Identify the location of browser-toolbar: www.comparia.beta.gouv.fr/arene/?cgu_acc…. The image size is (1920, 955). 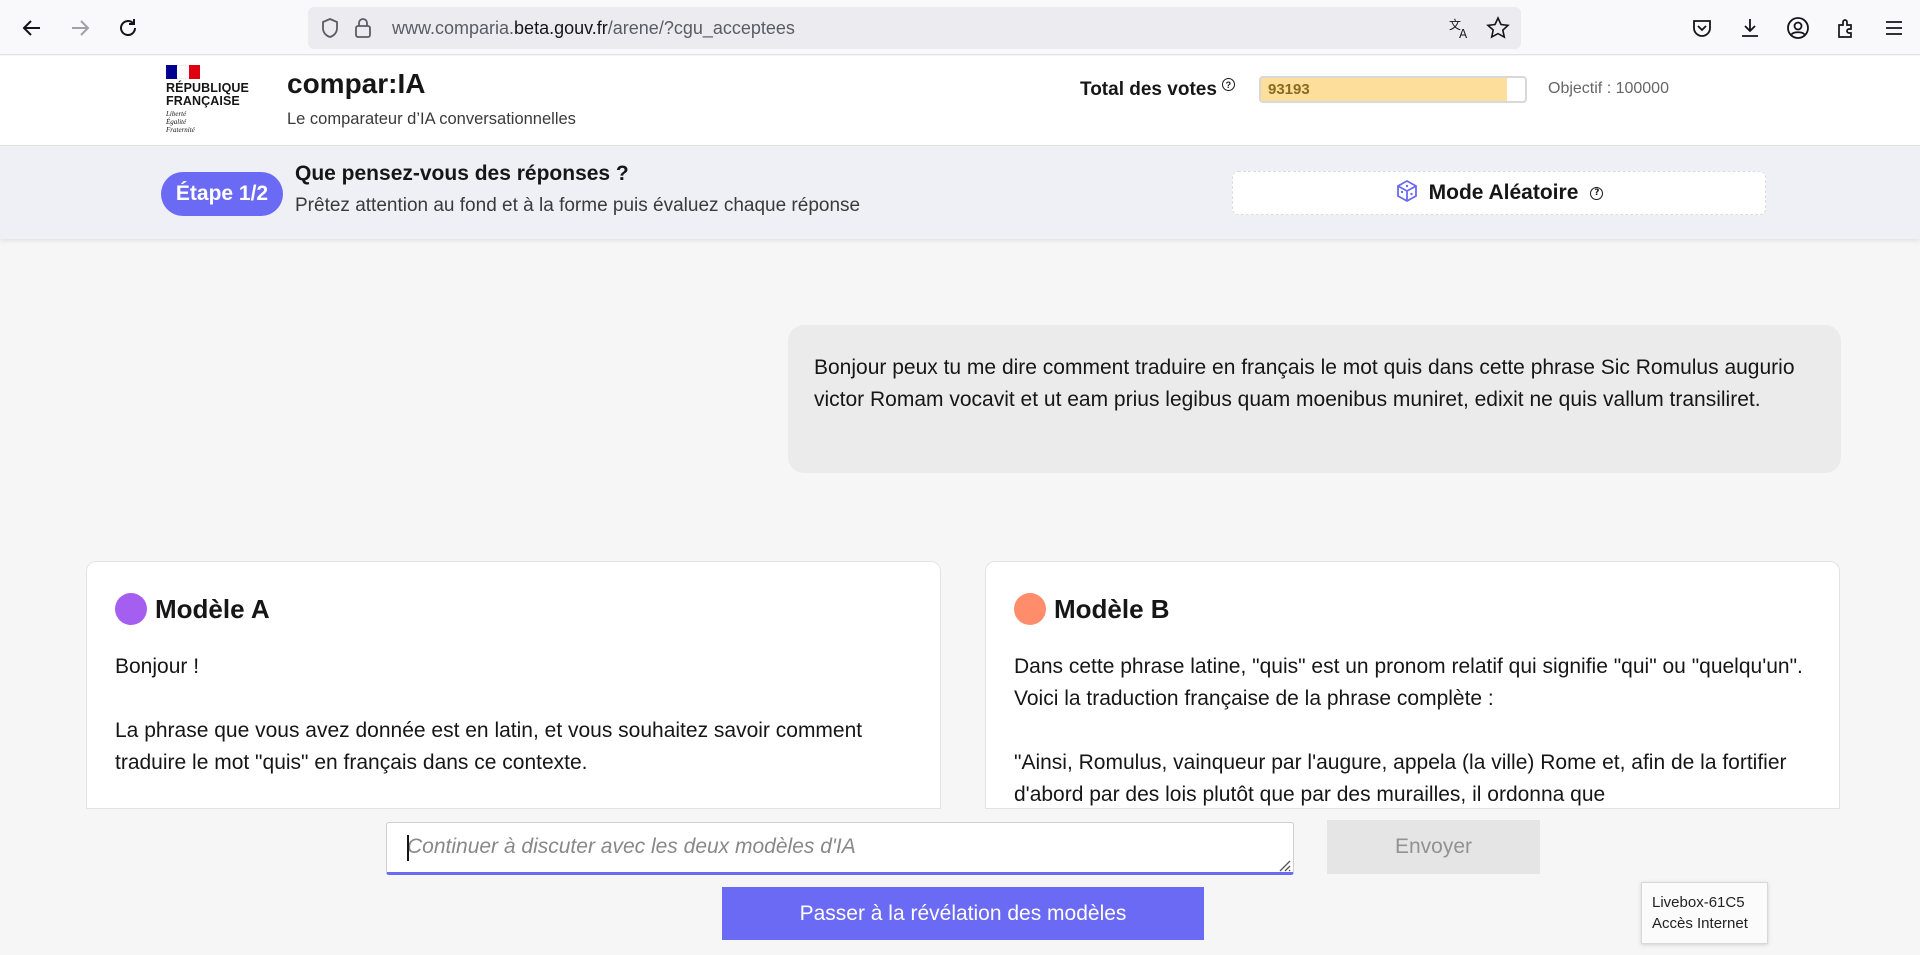
(960, 27).